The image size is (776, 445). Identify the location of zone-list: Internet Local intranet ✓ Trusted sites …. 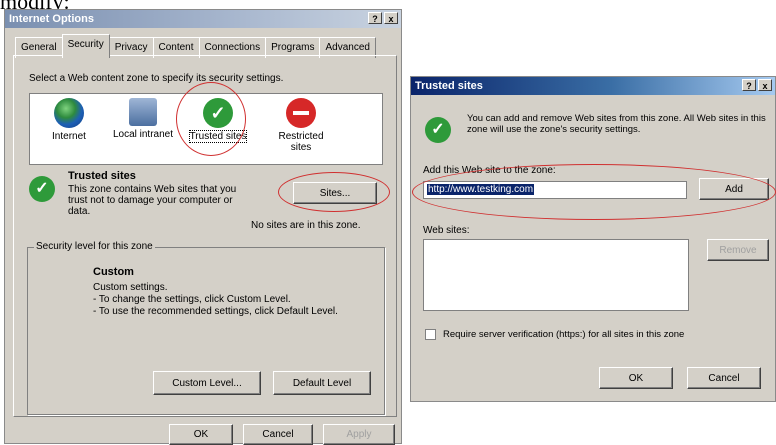
(206, 129).